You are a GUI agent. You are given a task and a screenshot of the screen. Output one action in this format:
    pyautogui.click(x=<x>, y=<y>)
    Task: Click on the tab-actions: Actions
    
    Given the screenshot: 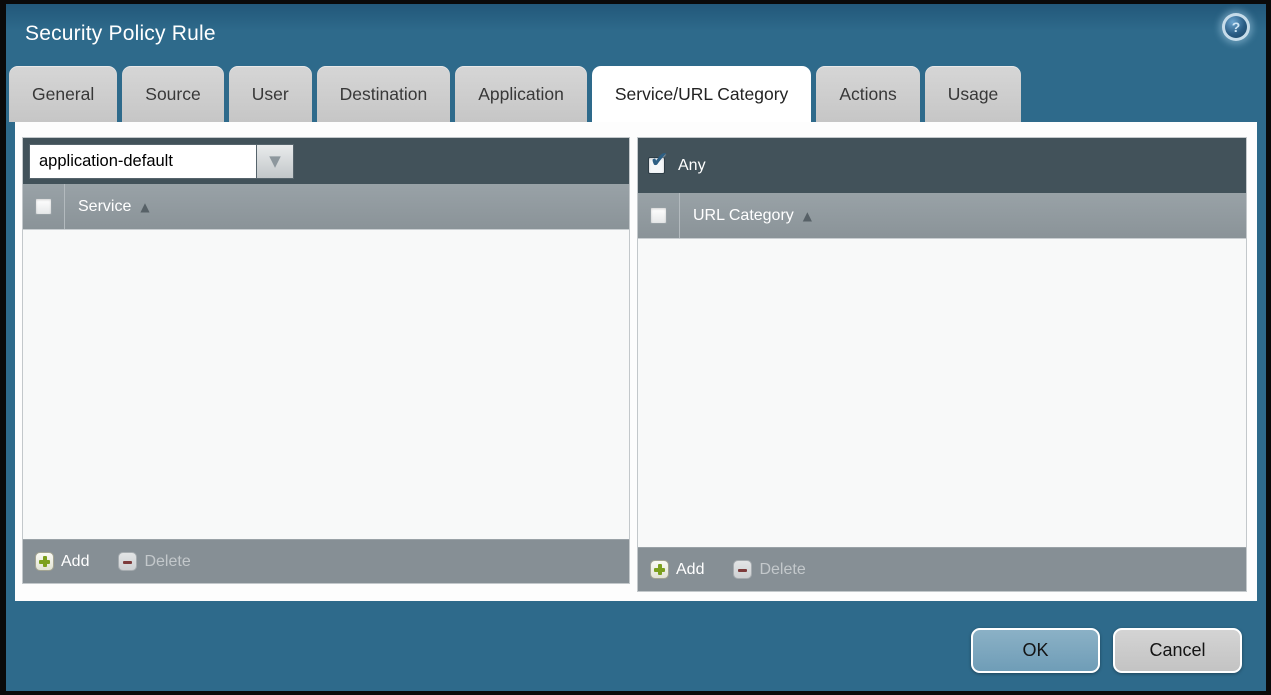 What is the action you would take?
    pyautogui.click(x=868, y=94)
    